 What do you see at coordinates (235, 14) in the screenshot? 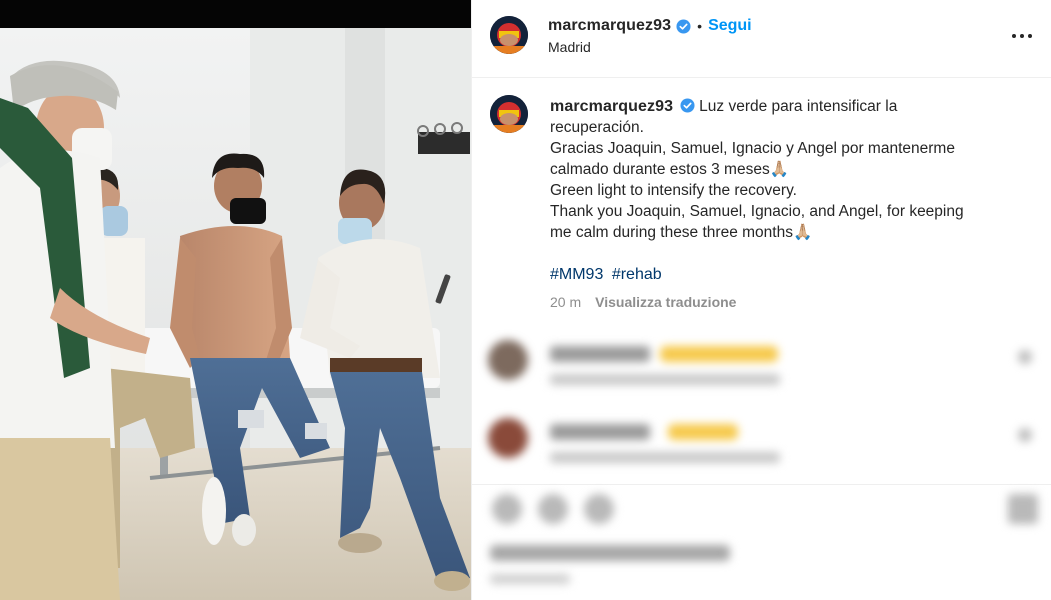
I see `photo-top-bar` at bounding box center [235, 14].